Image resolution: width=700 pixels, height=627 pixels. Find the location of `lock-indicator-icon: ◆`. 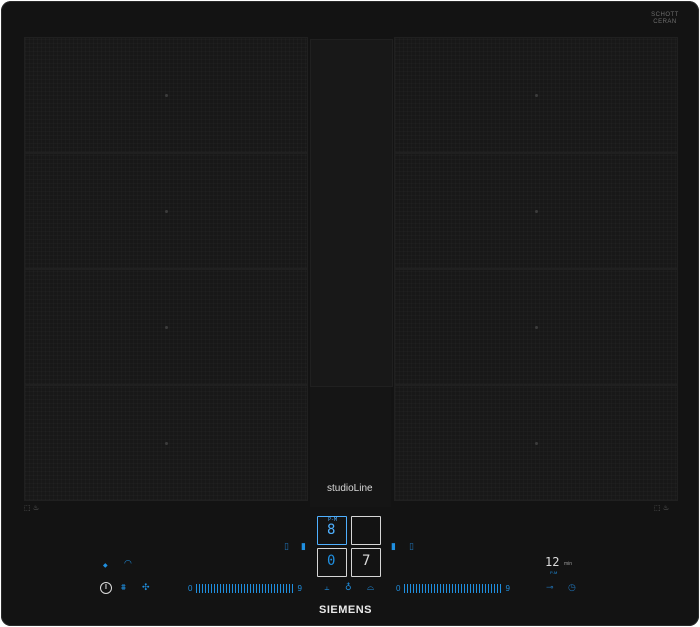

lock-indicator-icon: ◆ is located at coordinates (105, 565).